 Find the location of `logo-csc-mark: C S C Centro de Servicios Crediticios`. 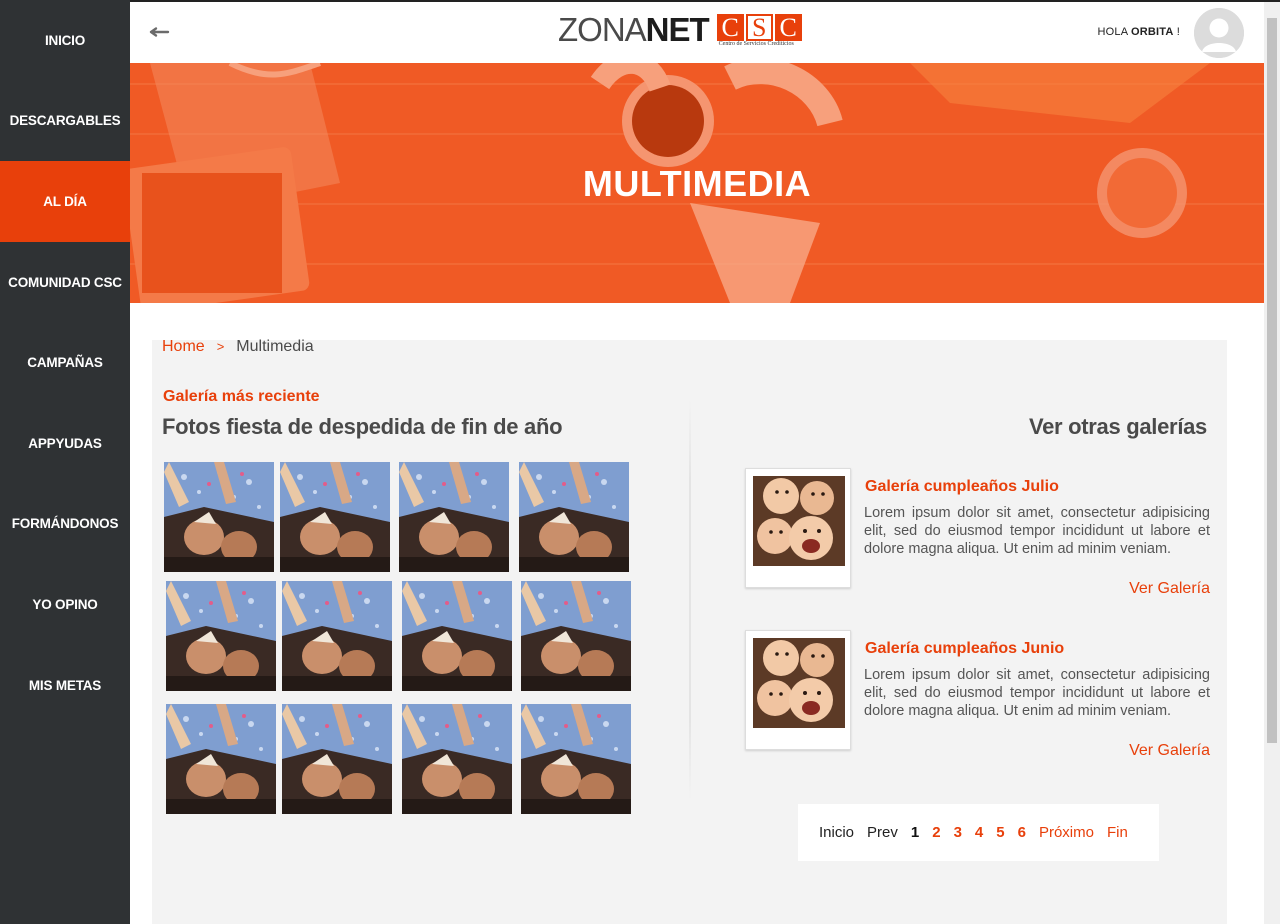

logo-csc-mark: C S C Centro de Servicios Crediticios is located at coordinates (760, 32).